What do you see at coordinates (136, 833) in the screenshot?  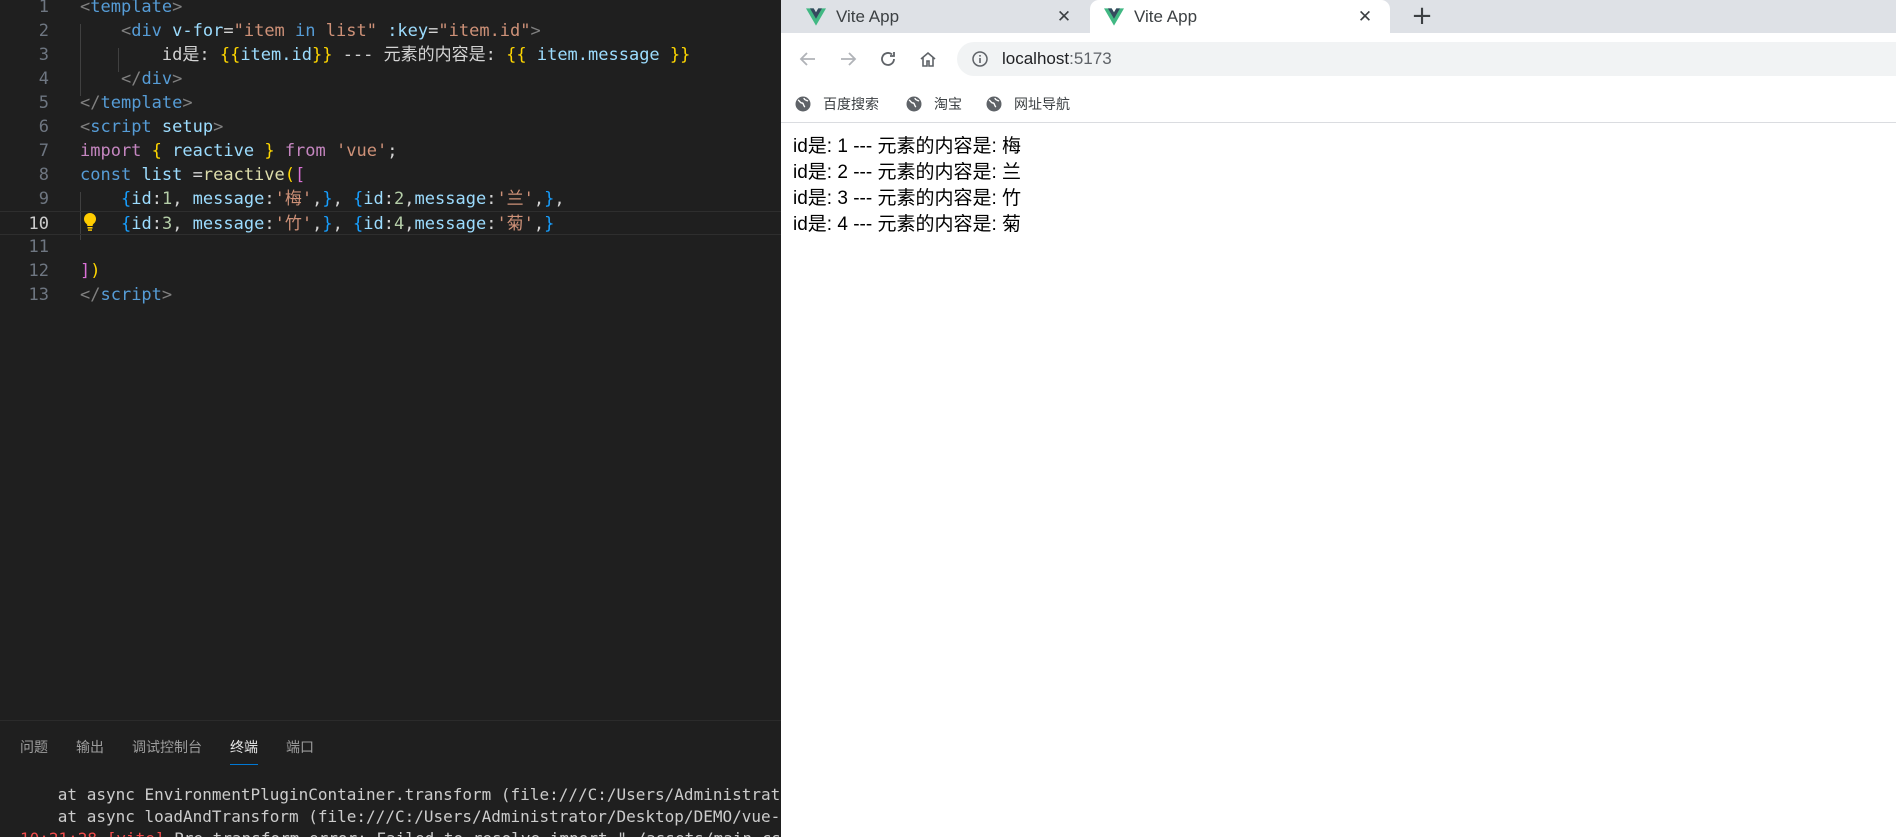 I see `terminal-vite-tag: [vite]` at bounding box center [136, 833].